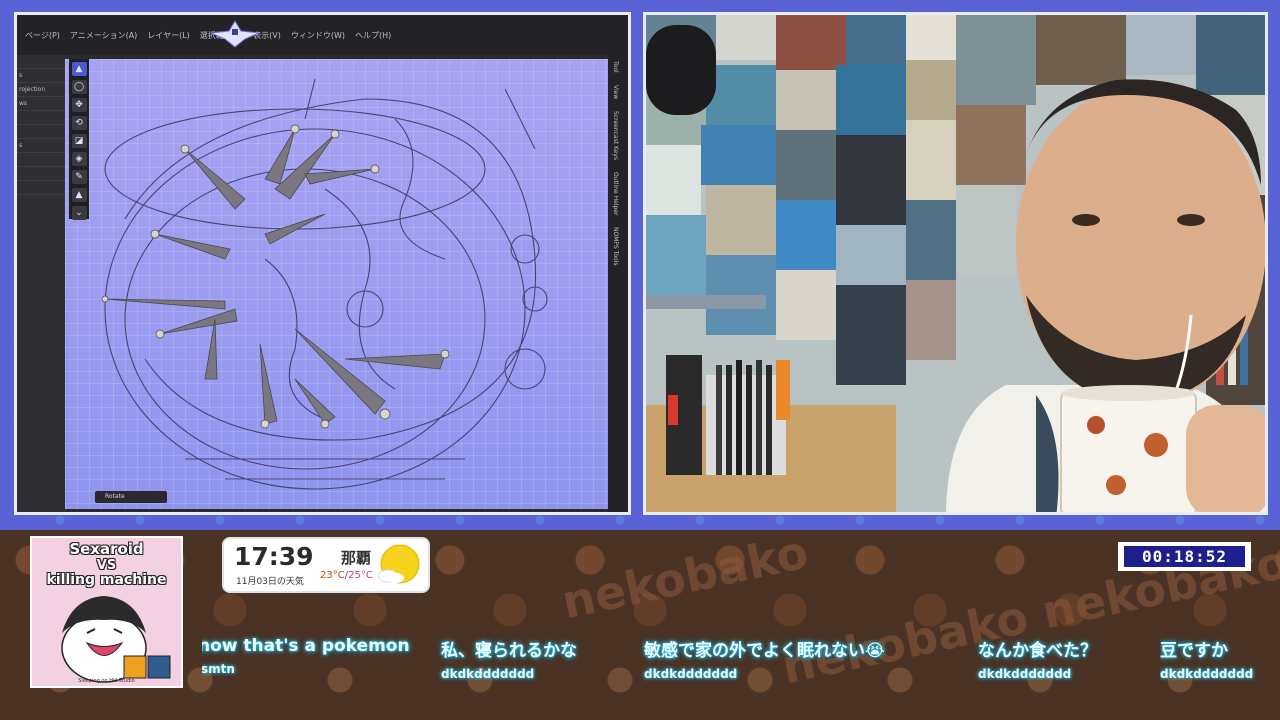 The height and width of the screenshot is (720, 1280). Describe the element at coordinates (615, 193) in the screenshot. I see `tab-outline-helper: Outline Helper` at that location.